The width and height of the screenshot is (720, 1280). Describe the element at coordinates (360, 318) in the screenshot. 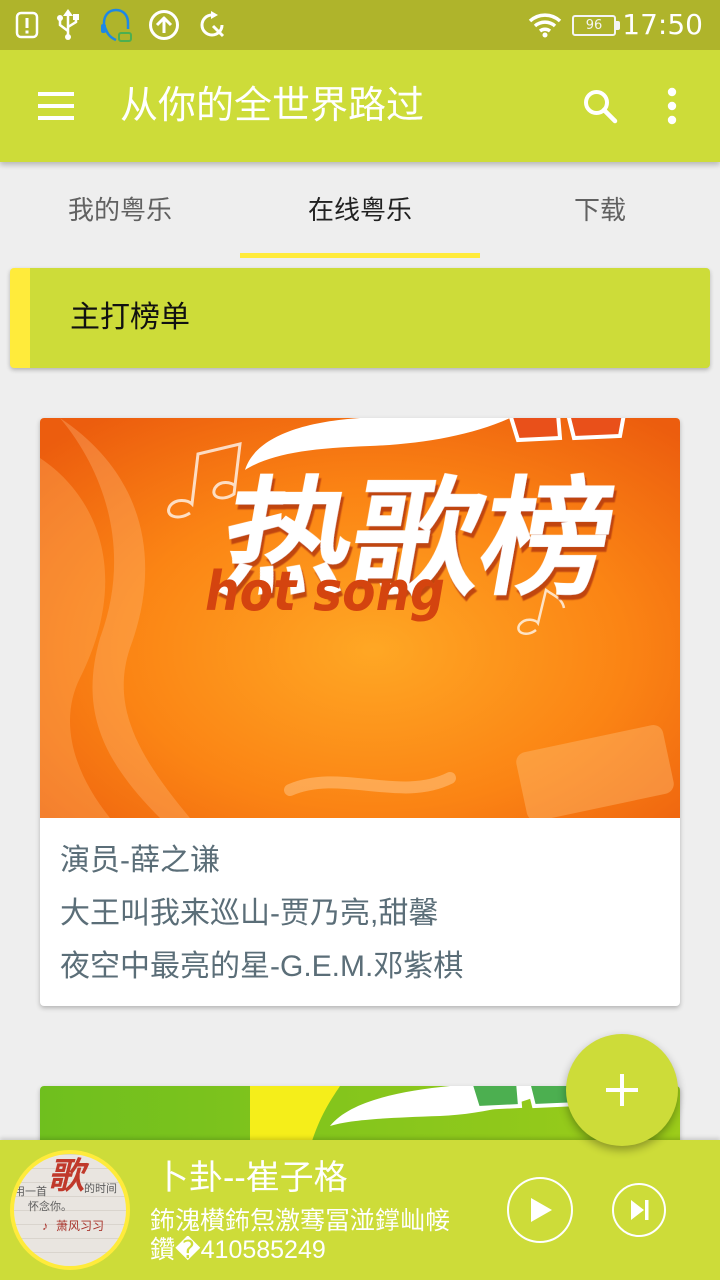

I see `section-header: 主打榜单` at that location.